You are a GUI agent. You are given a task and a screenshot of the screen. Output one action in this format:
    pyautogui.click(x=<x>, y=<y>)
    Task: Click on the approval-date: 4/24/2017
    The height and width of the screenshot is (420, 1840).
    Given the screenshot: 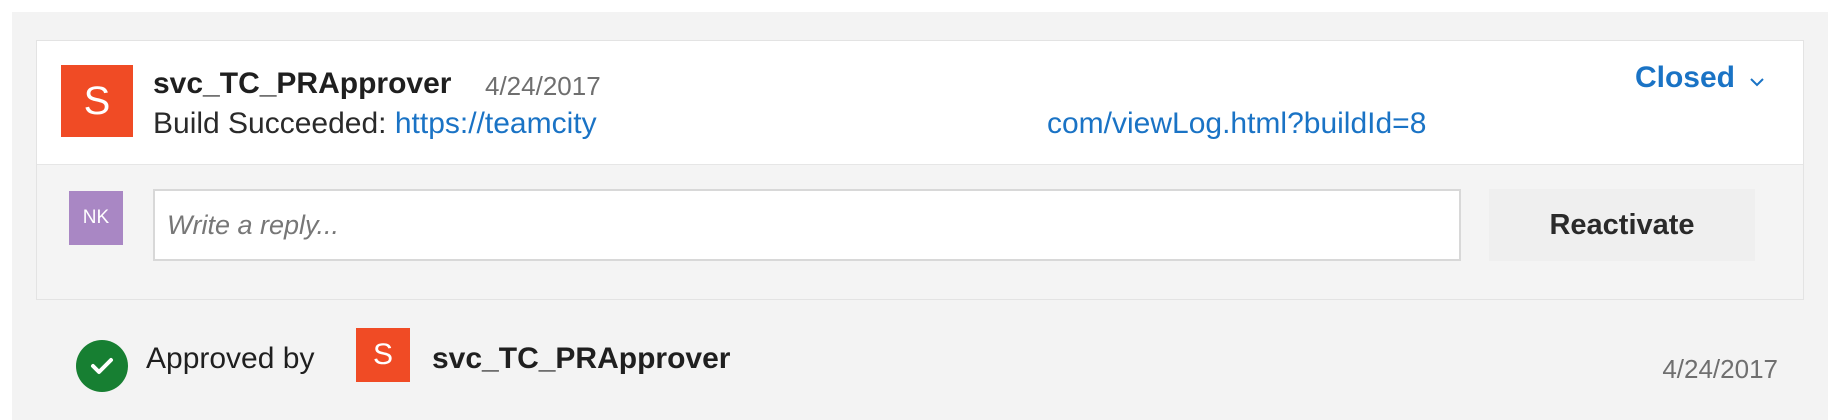 What is the action you would take?
    pyautogui.click(x=1720, y=369)
    